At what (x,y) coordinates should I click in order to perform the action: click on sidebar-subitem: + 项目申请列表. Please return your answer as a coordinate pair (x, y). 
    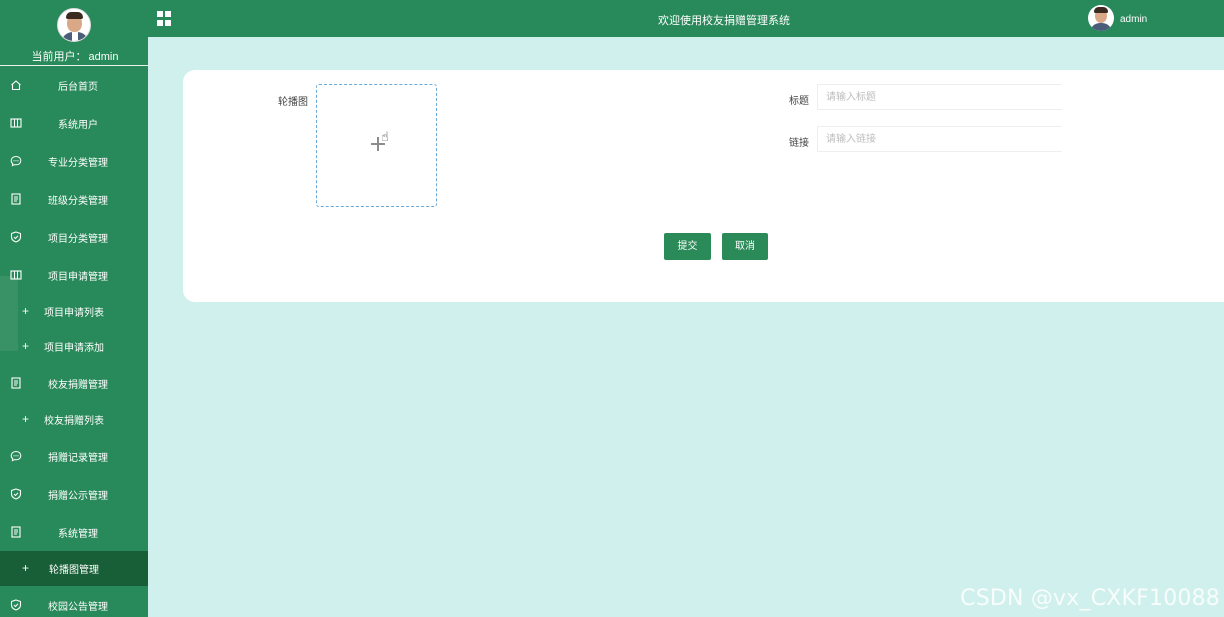
    Looking at the image, I should click on (74, 311).